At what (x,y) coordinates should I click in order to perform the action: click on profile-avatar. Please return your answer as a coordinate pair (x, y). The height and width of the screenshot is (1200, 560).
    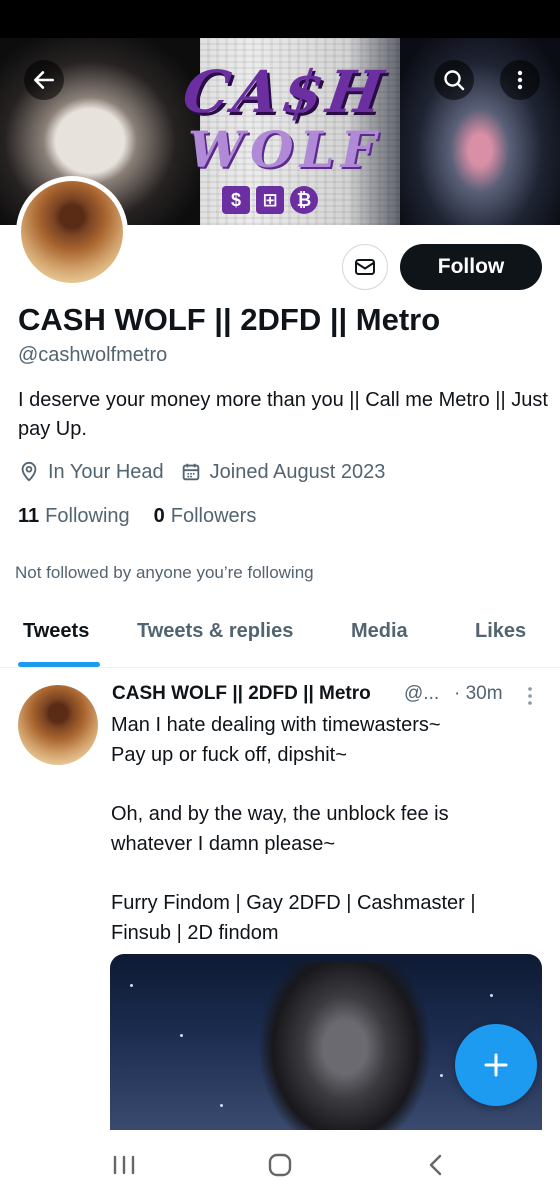
    Looking at the image, I should click on (72, 232).